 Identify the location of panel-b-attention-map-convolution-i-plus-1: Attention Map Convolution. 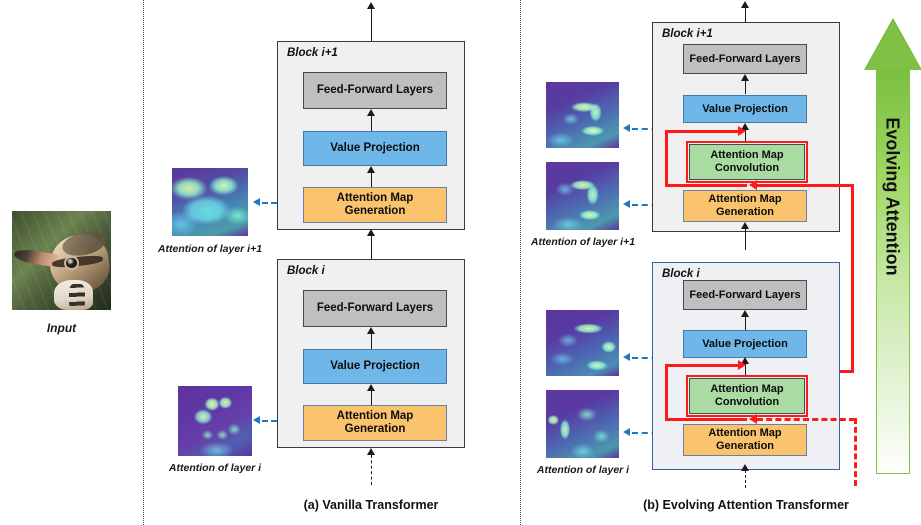
(747, 162).